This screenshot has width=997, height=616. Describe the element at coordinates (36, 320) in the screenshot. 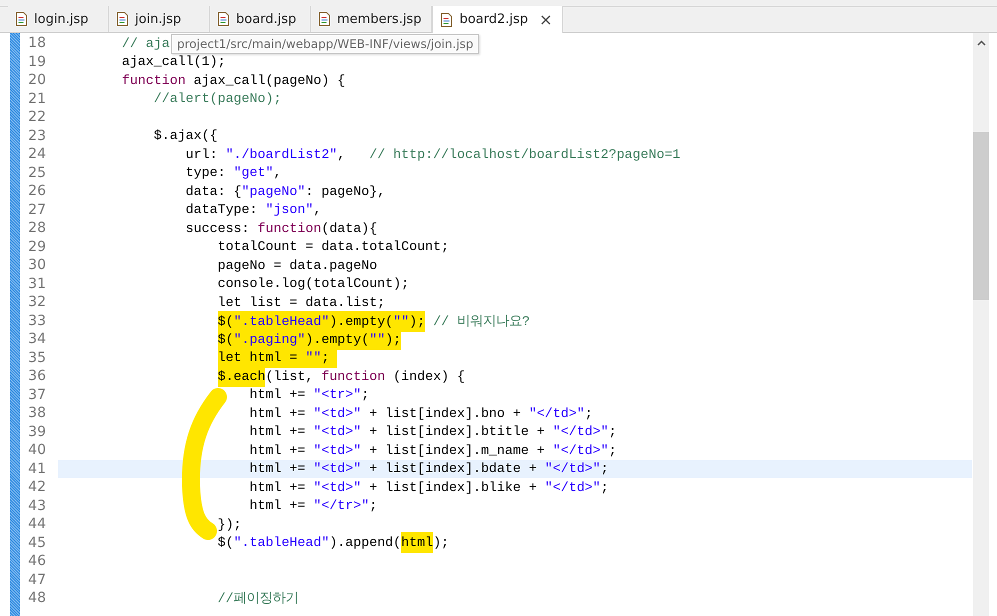

I see `line-number: 33` at that location.